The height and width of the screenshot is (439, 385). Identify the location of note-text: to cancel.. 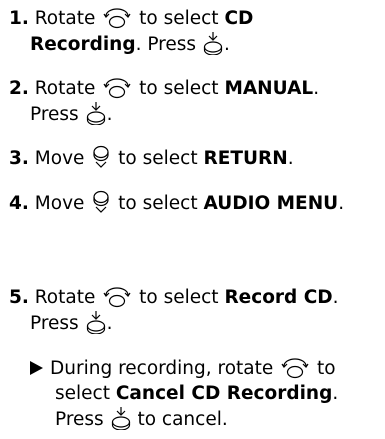
(179, 419).